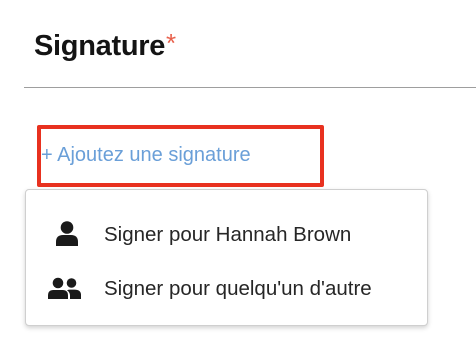 Image resolution: width=476 pixels, height=340 pixels. I want to click on menu-item-sign-other: Signer pour quelqu'un d'autre, so click(226, 289).